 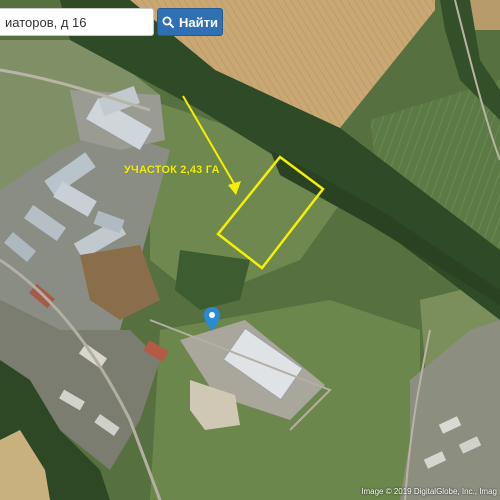 I want to click on search-input, so click(x=77, y=22).